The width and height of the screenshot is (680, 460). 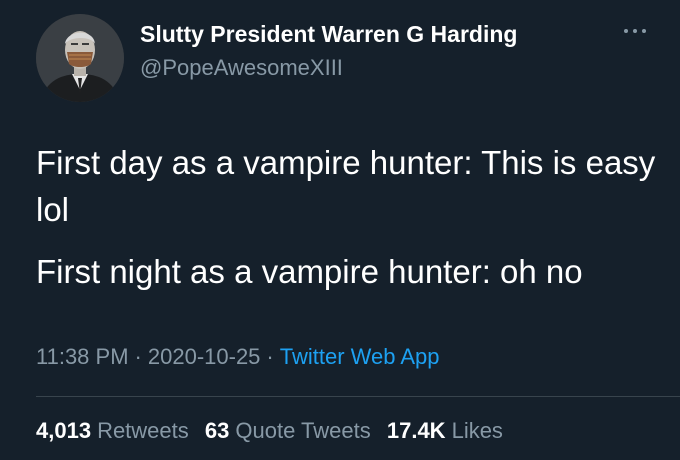 I want to click on likes-count: 17.4K, so click(x=416, y=430).